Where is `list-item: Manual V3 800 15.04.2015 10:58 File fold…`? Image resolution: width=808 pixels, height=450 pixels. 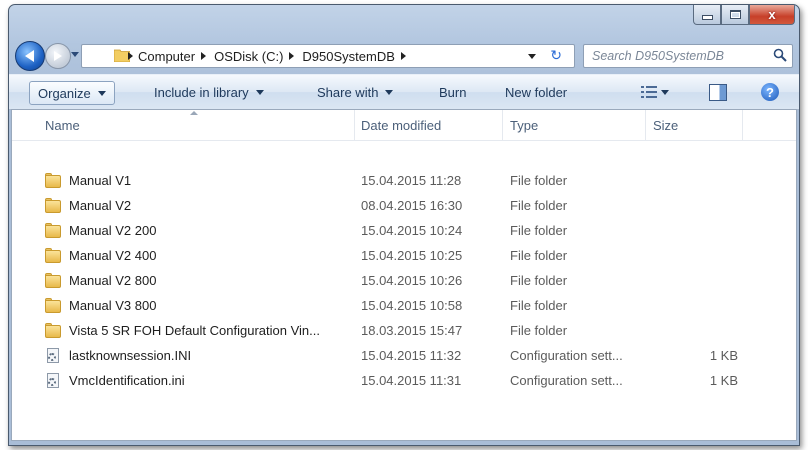 list-item: Manual V3 800 15.04.2015 10:58 File fold… is located at coordinates (404, 306).